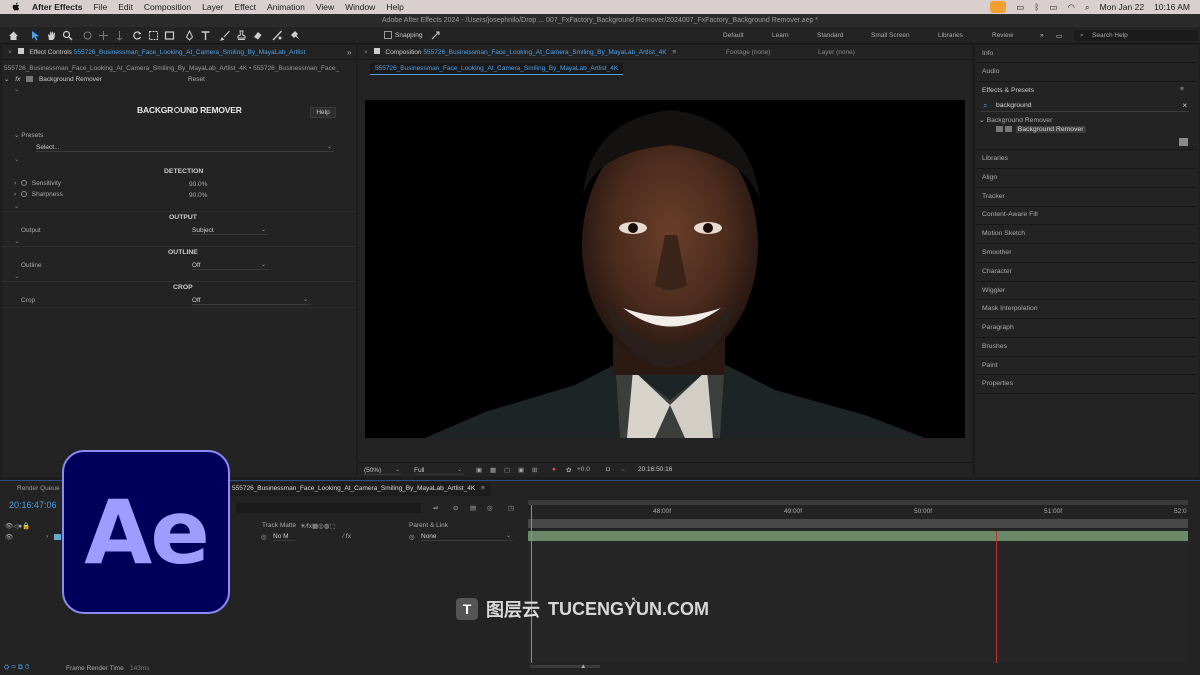 This screenshot has width=1200, height=675. I want to click on effect-item-background-remover: Background Remover, so click(1041, 129).